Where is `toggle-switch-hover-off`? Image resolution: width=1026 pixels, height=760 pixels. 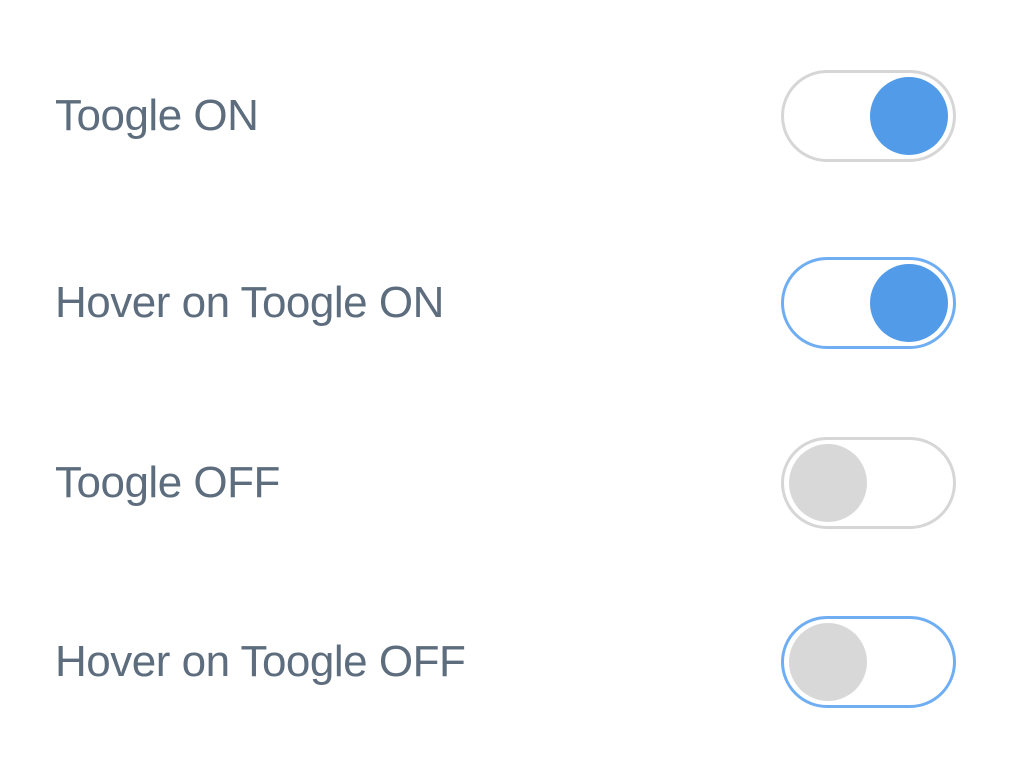 toggle-switch-hover-off is located at coordinates (868, 662).